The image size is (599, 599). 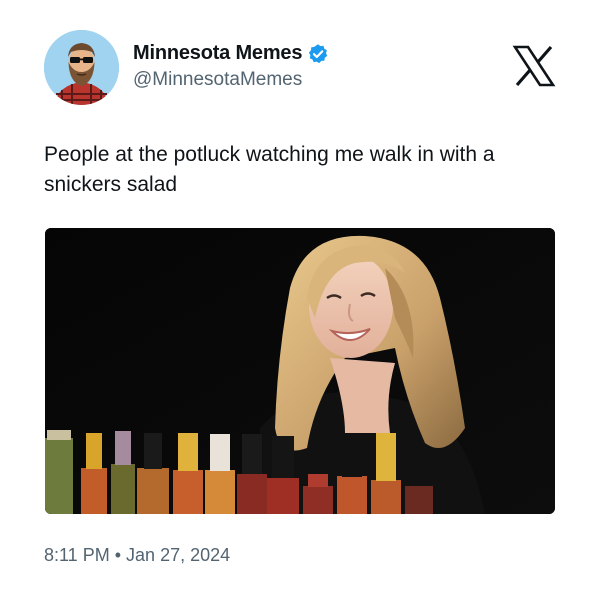 I want to click on display-name-row: Minnesota Memes, so click(x=231, y=53).